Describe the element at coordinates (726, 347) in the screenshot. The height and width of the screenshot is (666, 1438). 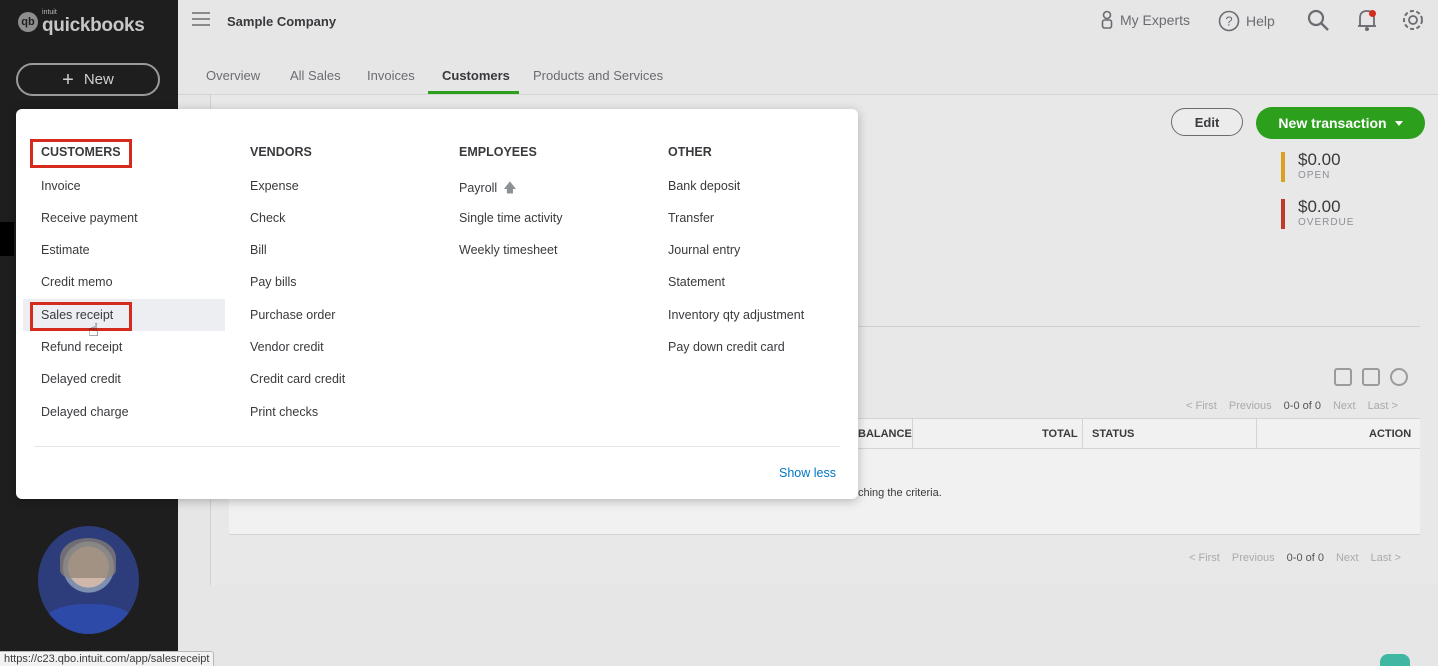
I see `menu-item-pay-down-credit-card: Pay down credit card` at that location.